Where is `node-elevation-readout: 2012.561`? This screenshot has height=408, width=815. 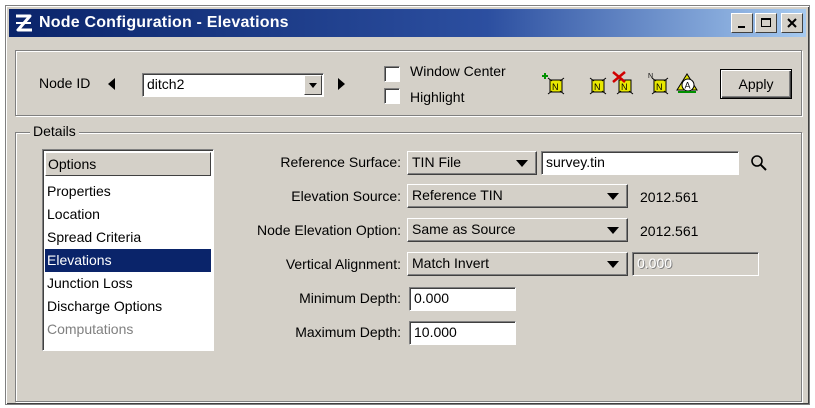
node-elevation-readout: 2012.561 is located at coordinates (669, 231).